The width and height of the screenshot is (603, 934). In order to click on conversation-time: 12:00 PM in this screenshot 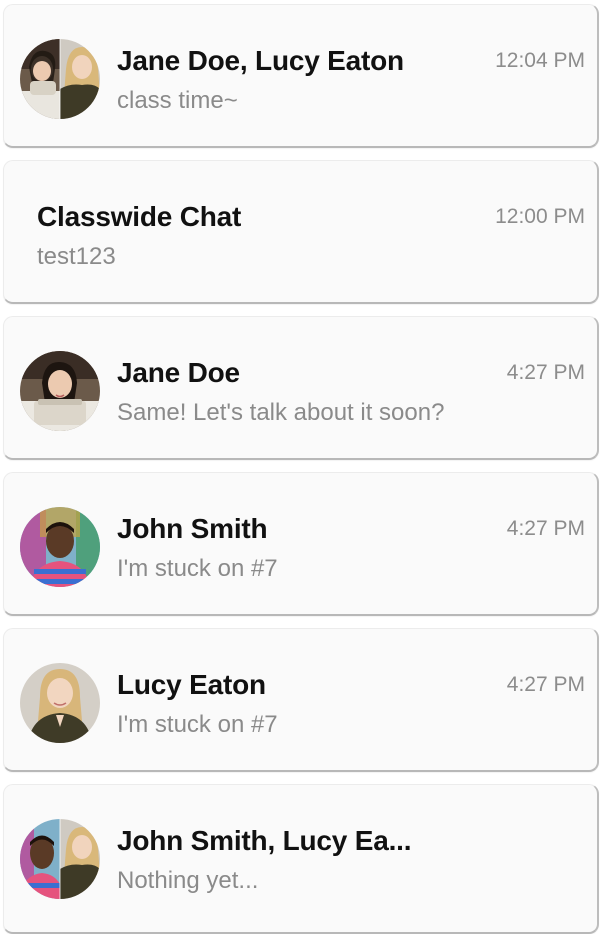, I will do `click(540, 216)`.